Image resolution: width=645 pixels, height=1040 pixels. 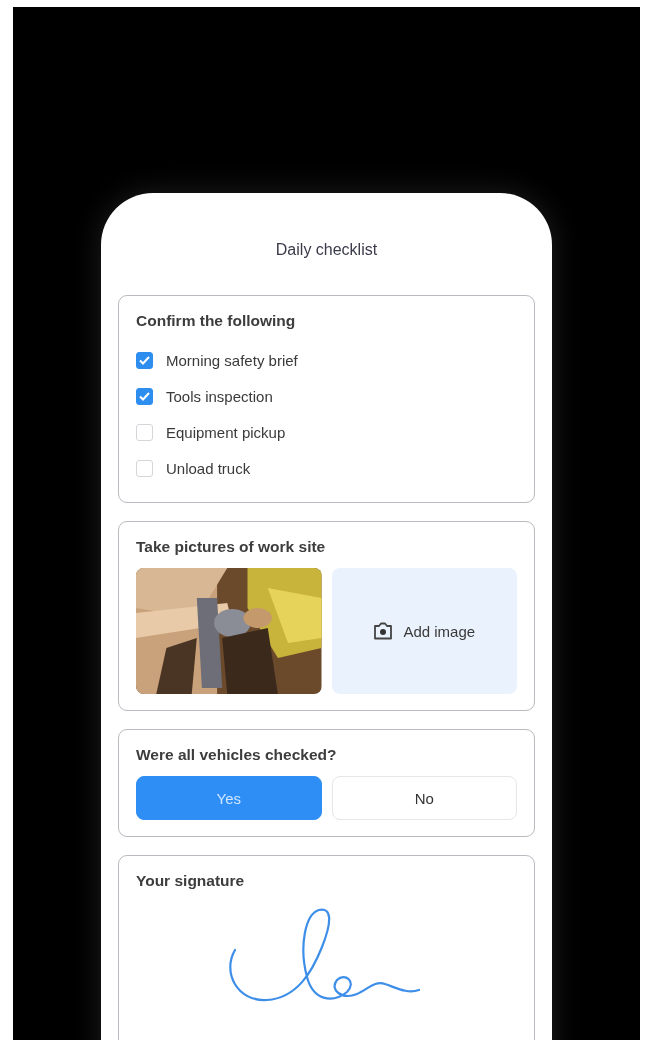 What do you see at coordinates (424, 798) in the screenshot?
I see `answer-button: No` at bounding box center [424, 798].